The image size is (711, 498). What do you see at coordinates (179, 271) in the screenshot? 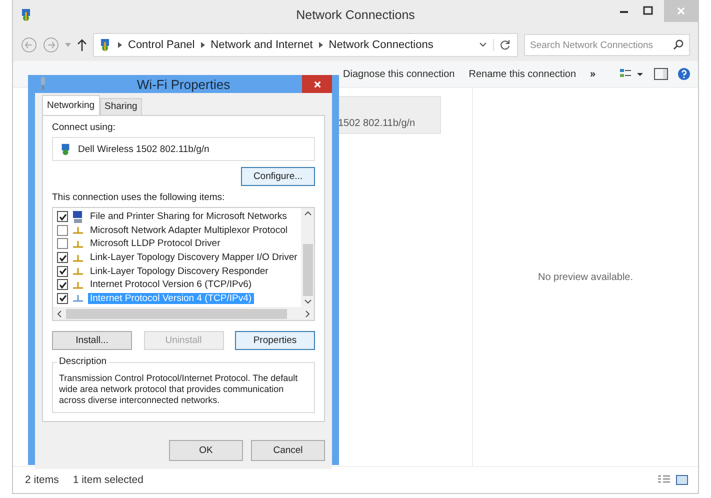
I see `list-item: Link-Layer Topology Discovery Responder` at bounding box center [179, 271].